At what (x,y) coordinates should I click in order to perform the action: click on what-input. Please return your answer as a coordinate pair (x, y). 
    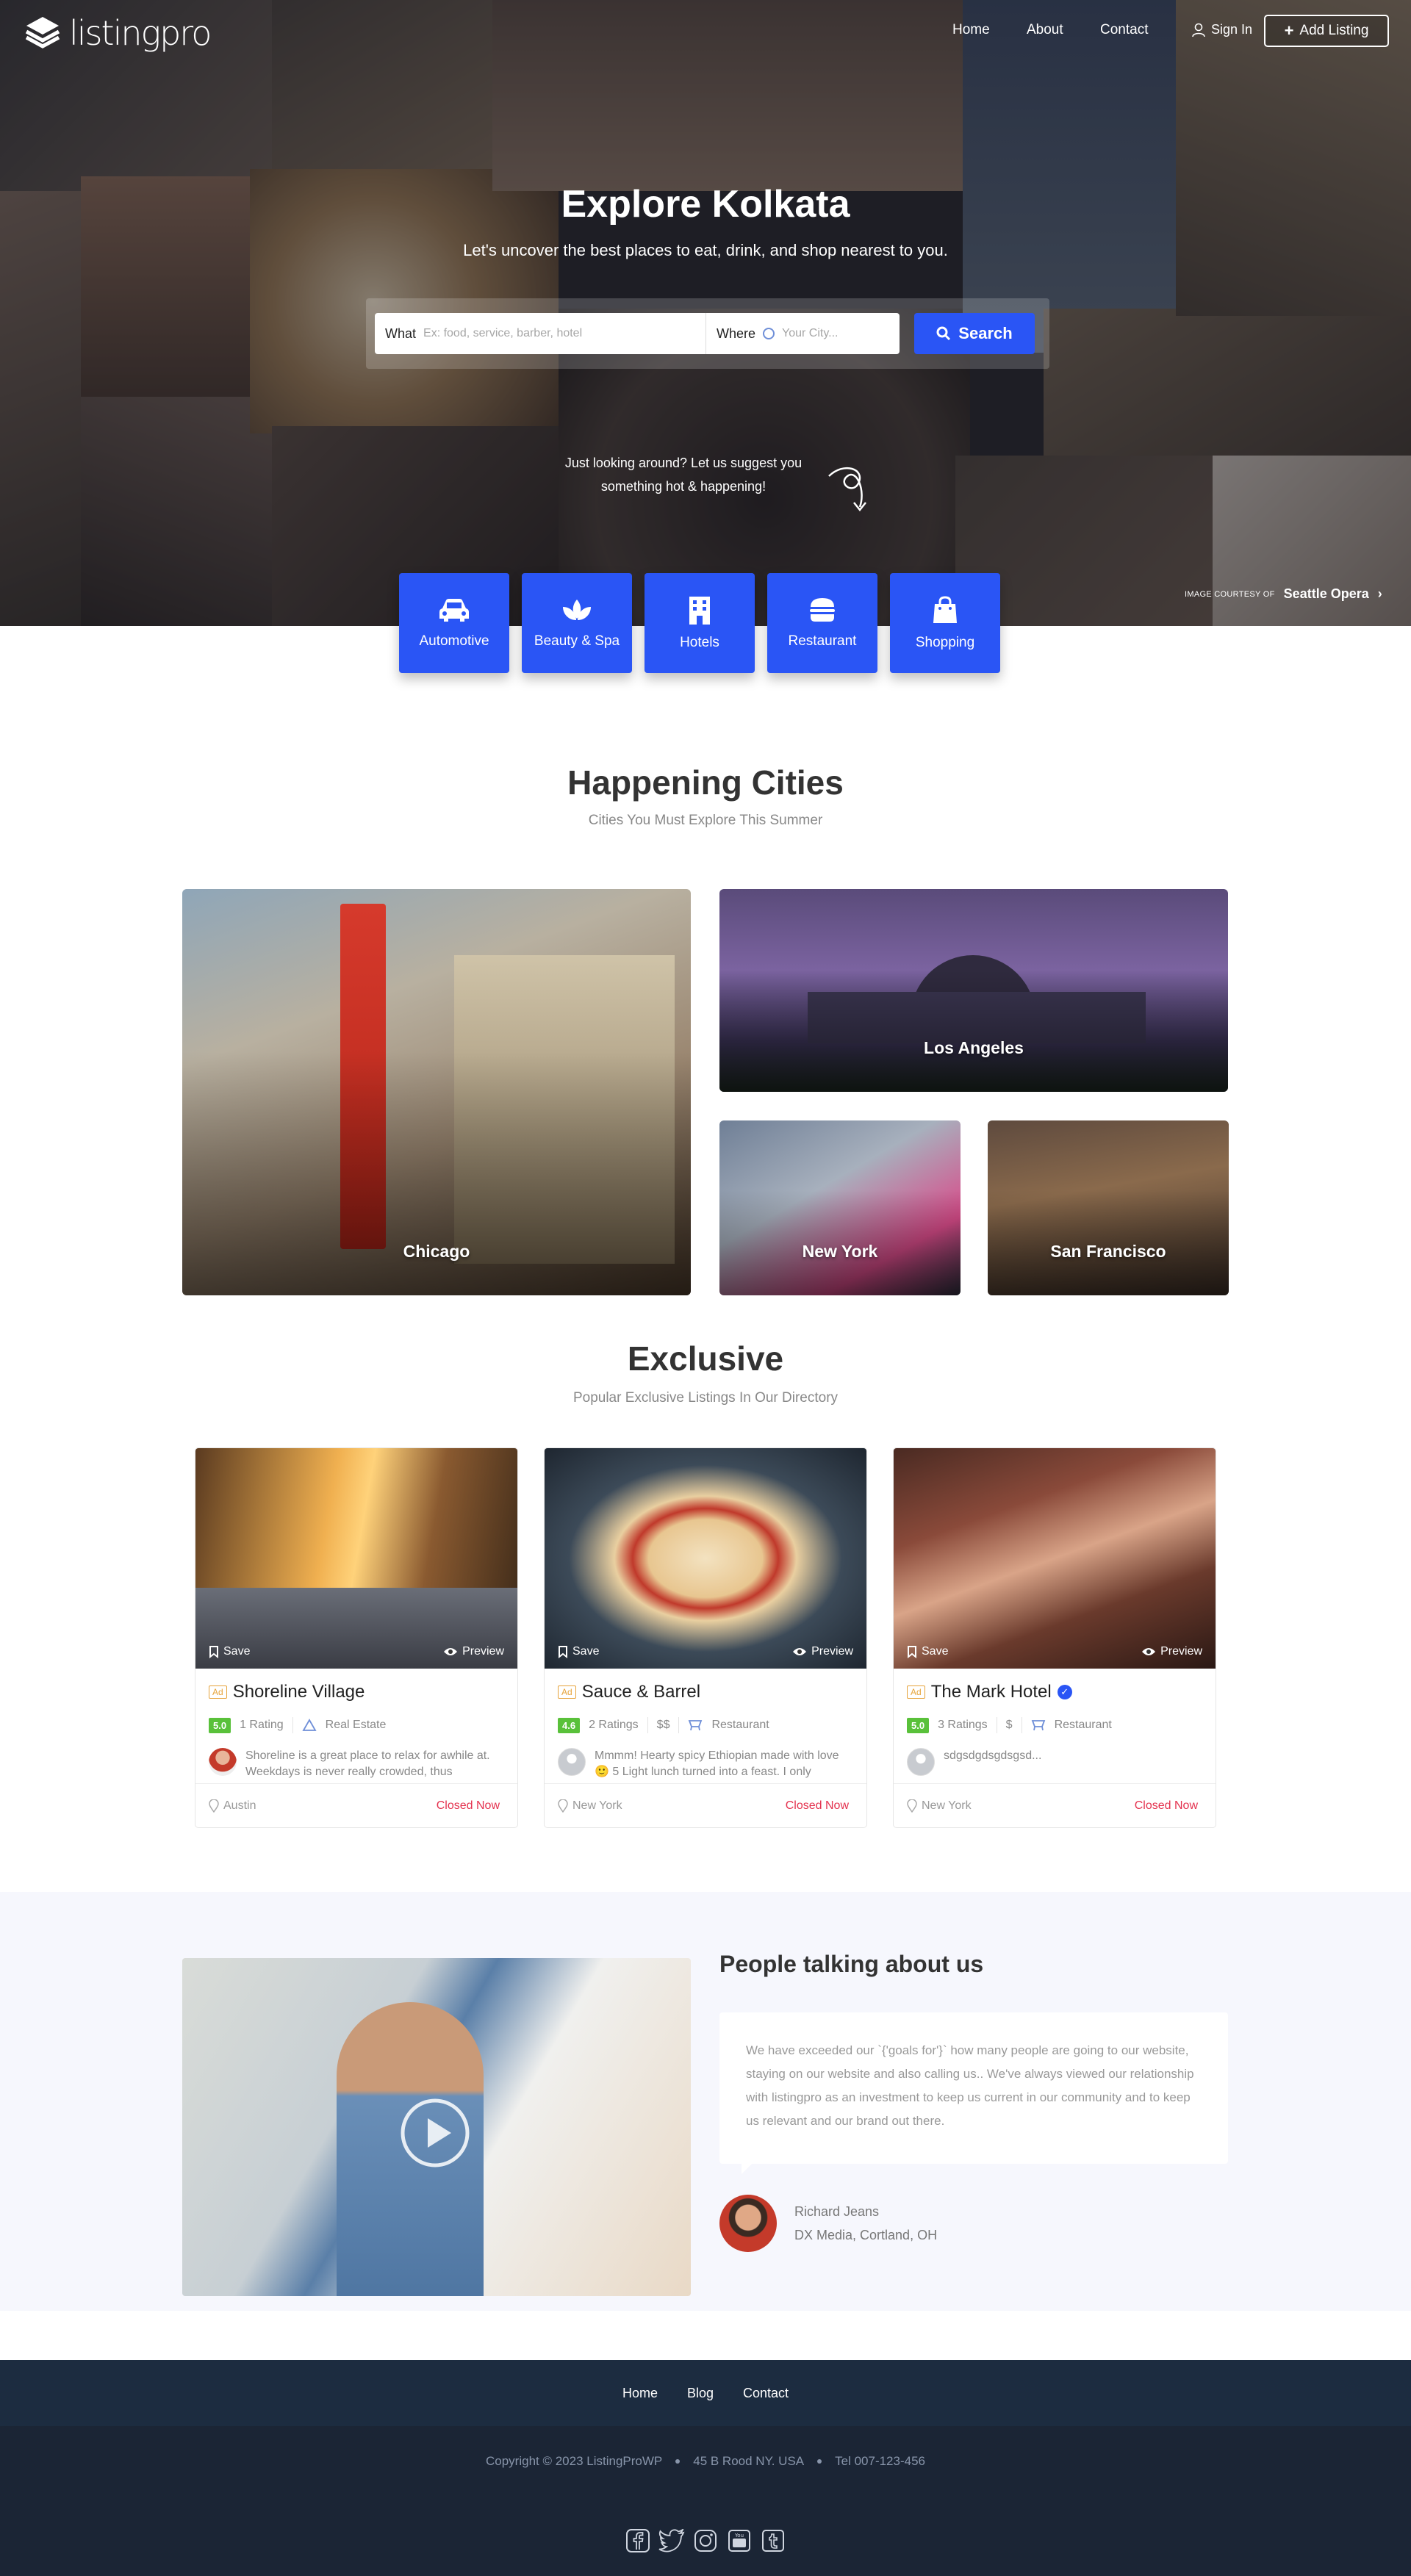
    Looking at the image, I should click on (541, 333).